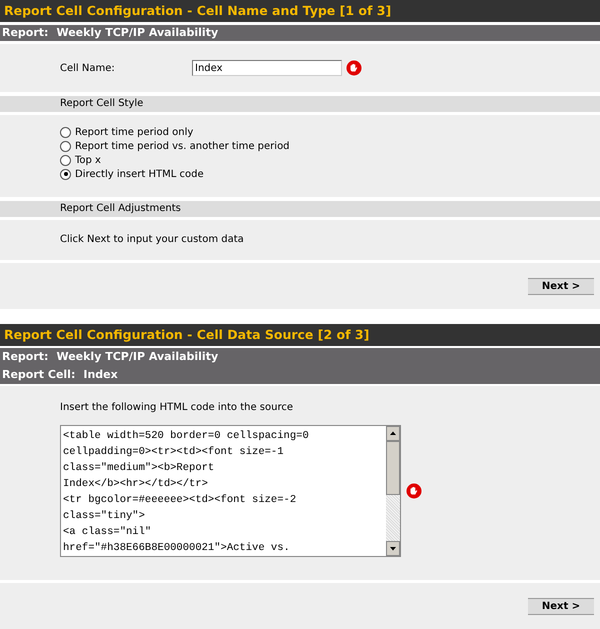 The height and width of the screenshot is (629, 600). I want to click on code-field: <table width=520 border=0 cellspacing=0 cellpadding=0><tr><td><font size=-1 class="medium"><b>Report Index</b><hr></td></tr> <tr bgcolor=#eeeeee><td><font size=-2 class="tiny"> <a class="nil" href="#h38E66B8E00000021">Active vs., so click(230, 491).